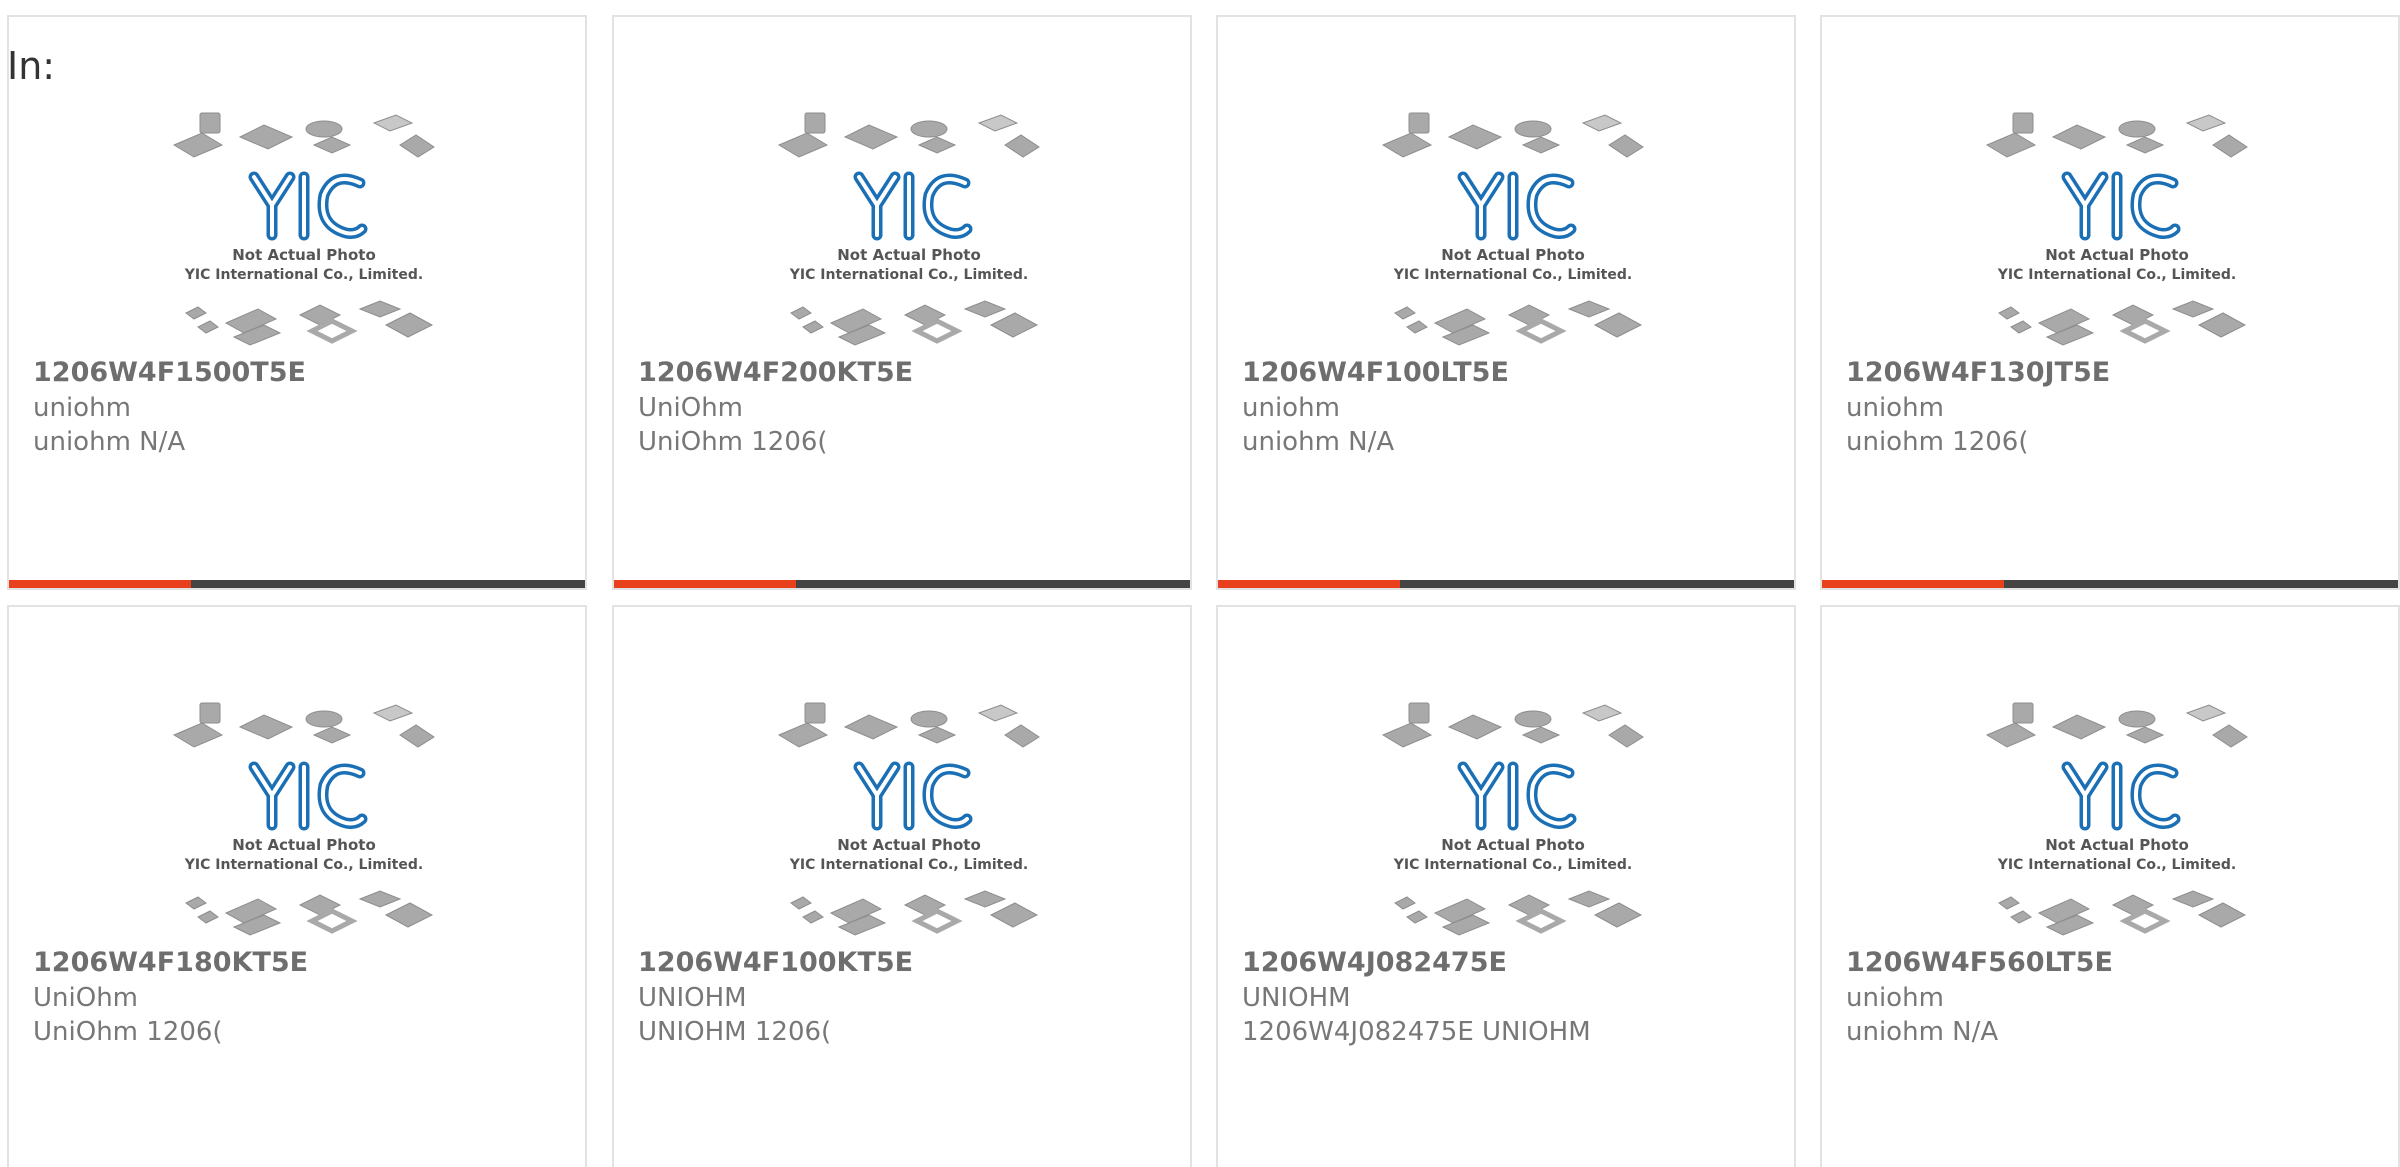  What do you see at coordinates (1937, 442) in the screenshot?
I see `product-description: uniohm 1206(` at bounding box center [1937, 442].